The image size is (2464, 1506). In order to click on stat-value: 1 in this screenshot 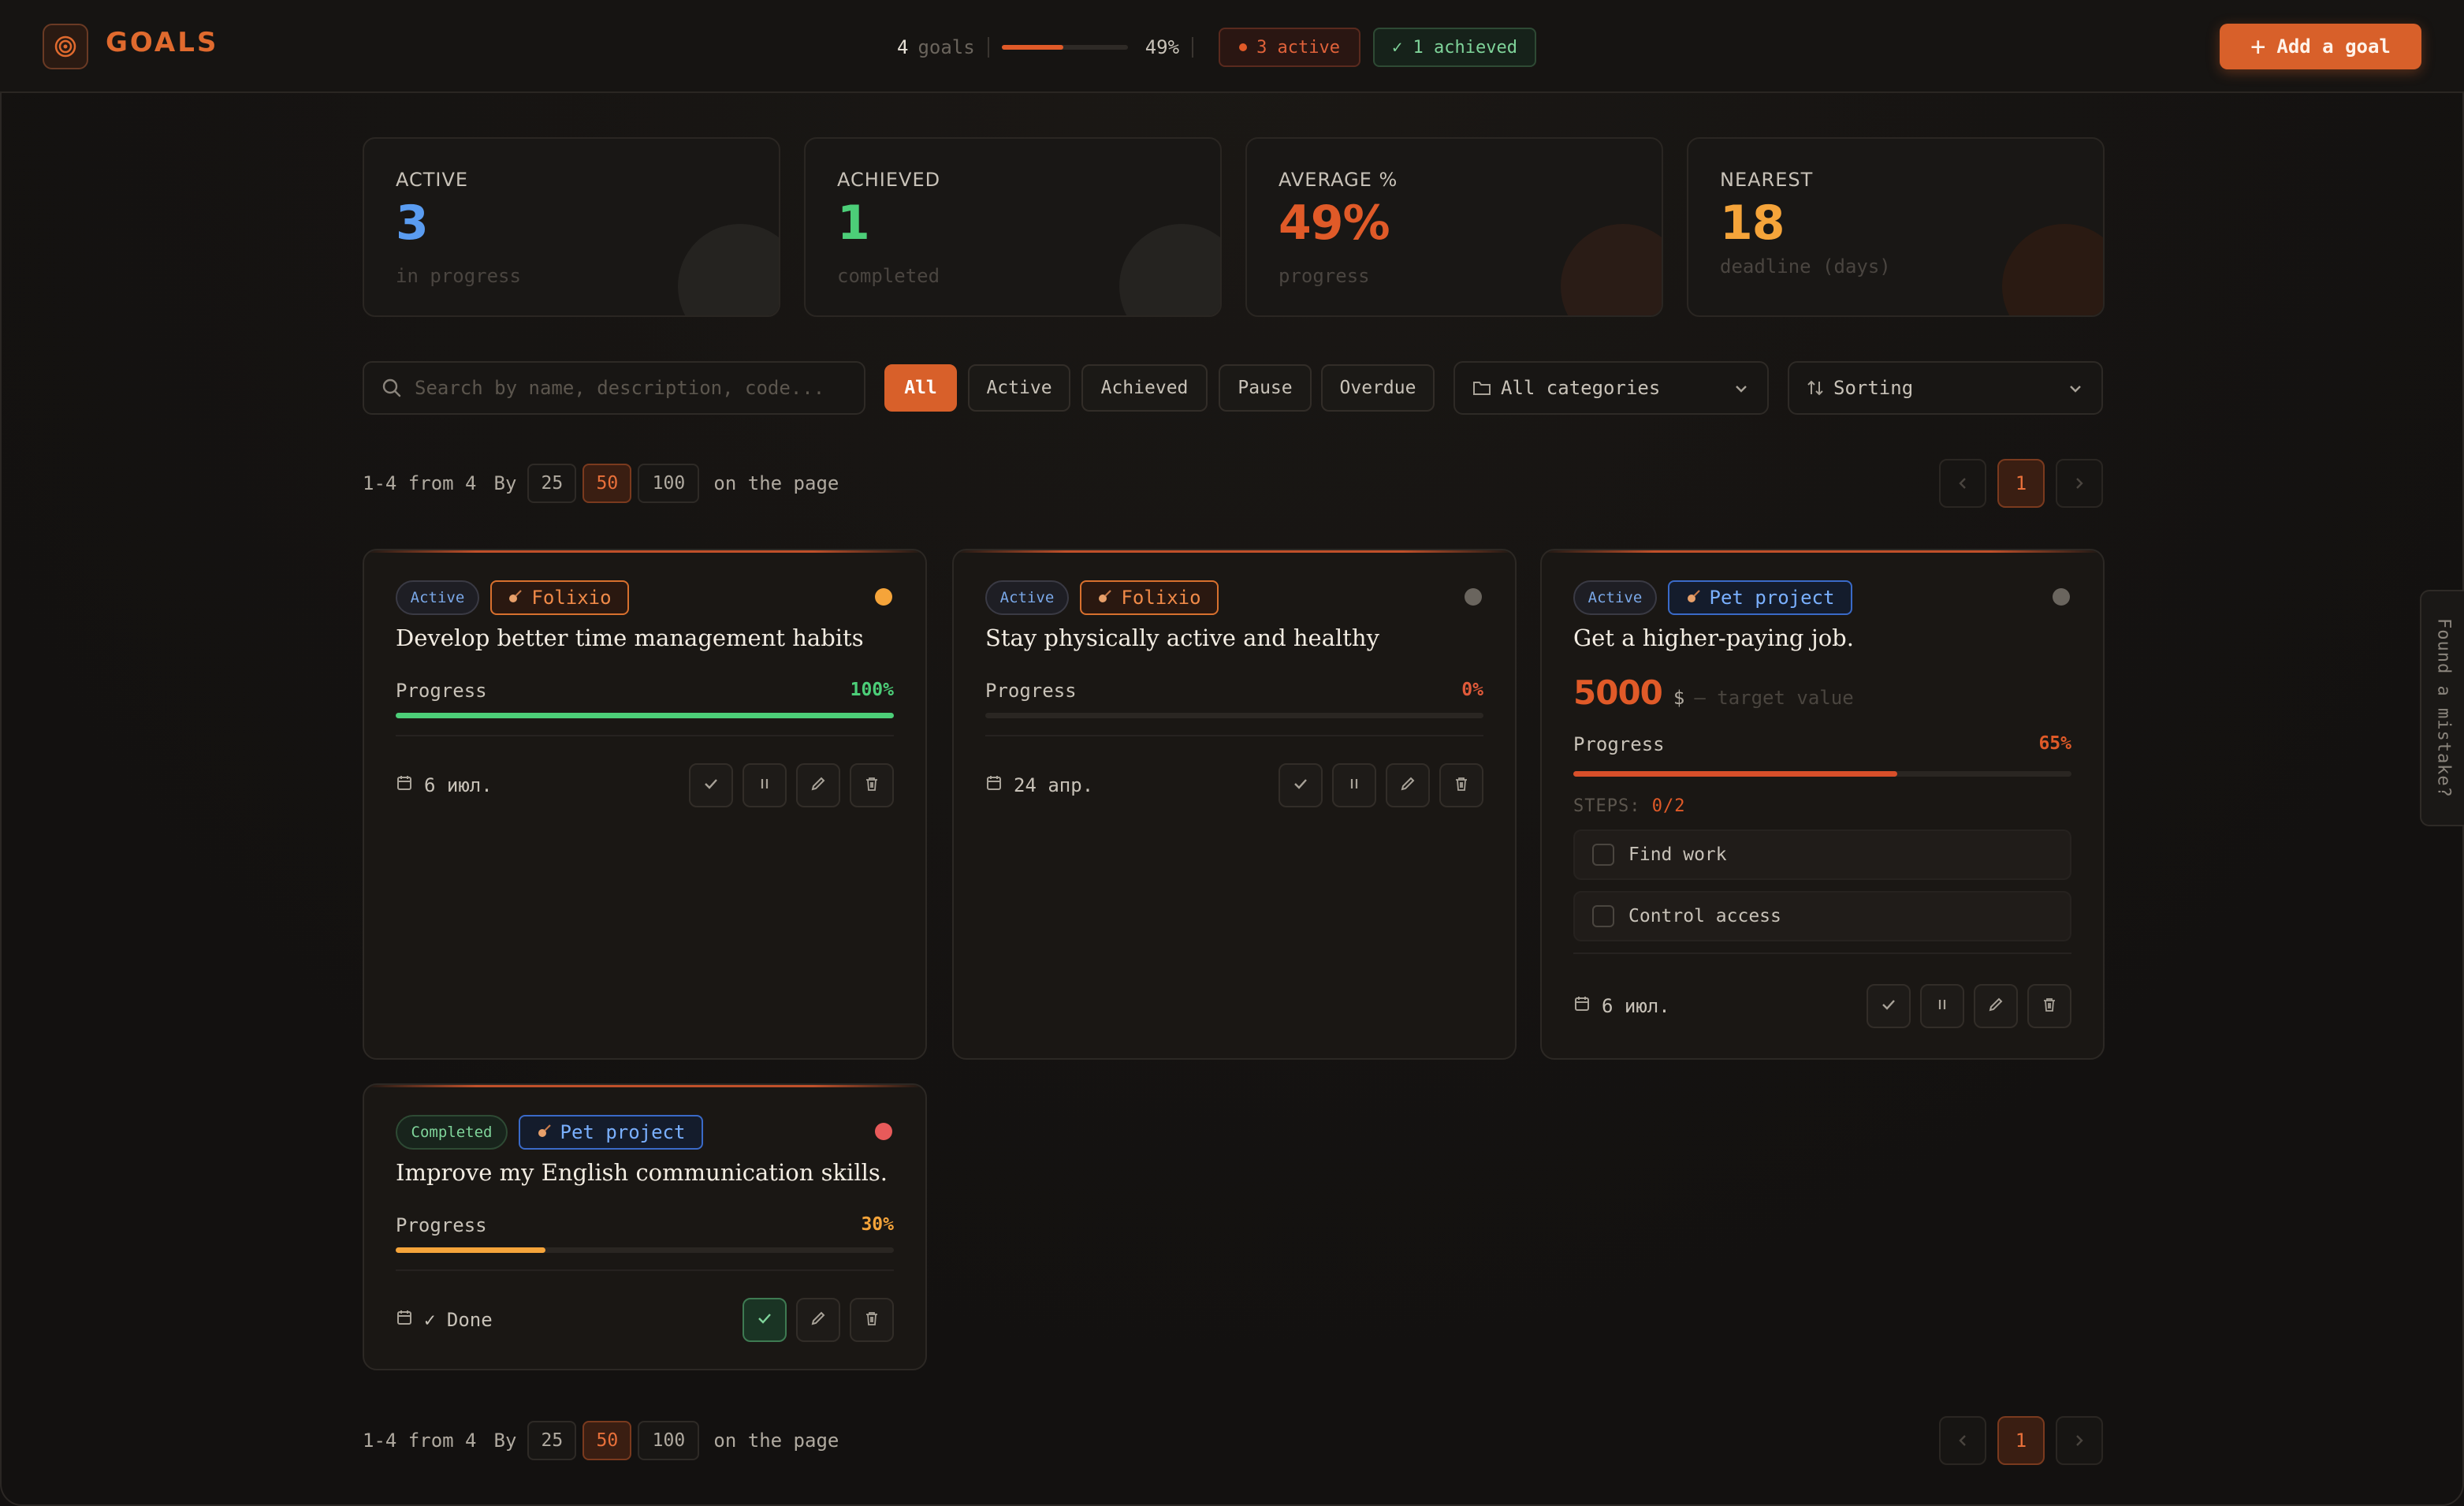, I will do `click(853, 223)`.